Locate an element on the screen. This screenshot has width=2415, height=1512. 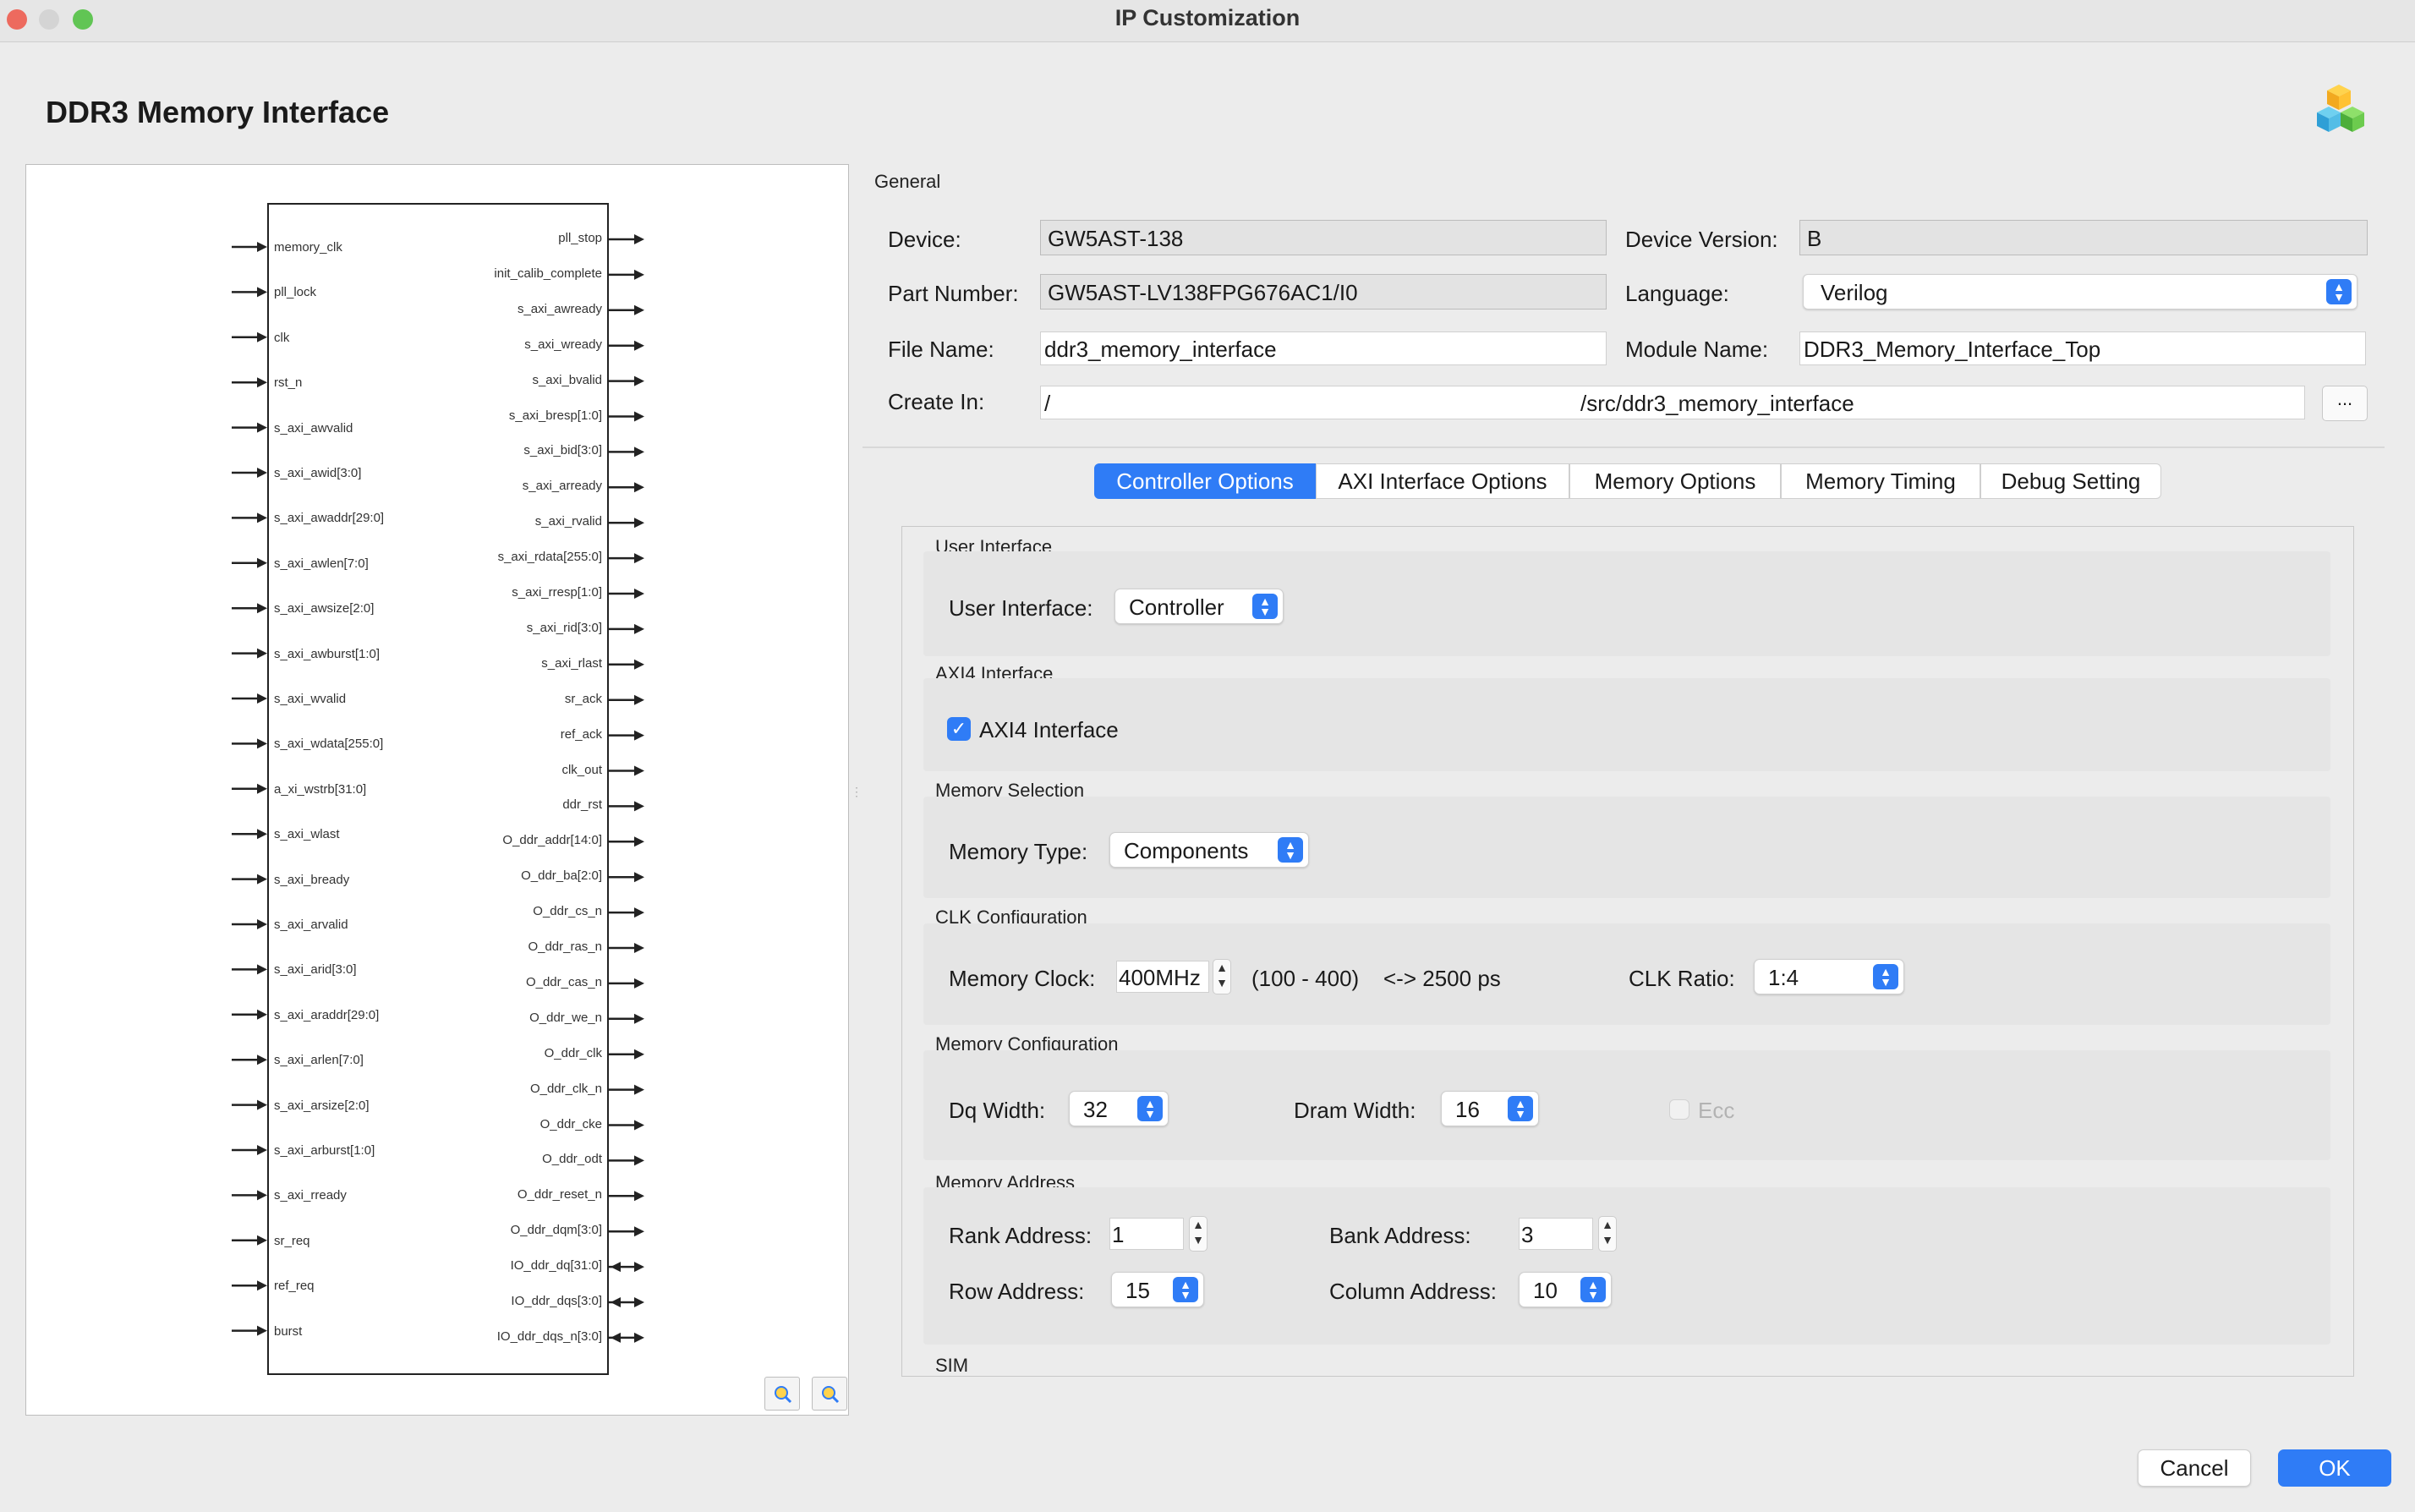
memory-type-select: Components ▲ ▼ is located at coordinates (1209, 850).